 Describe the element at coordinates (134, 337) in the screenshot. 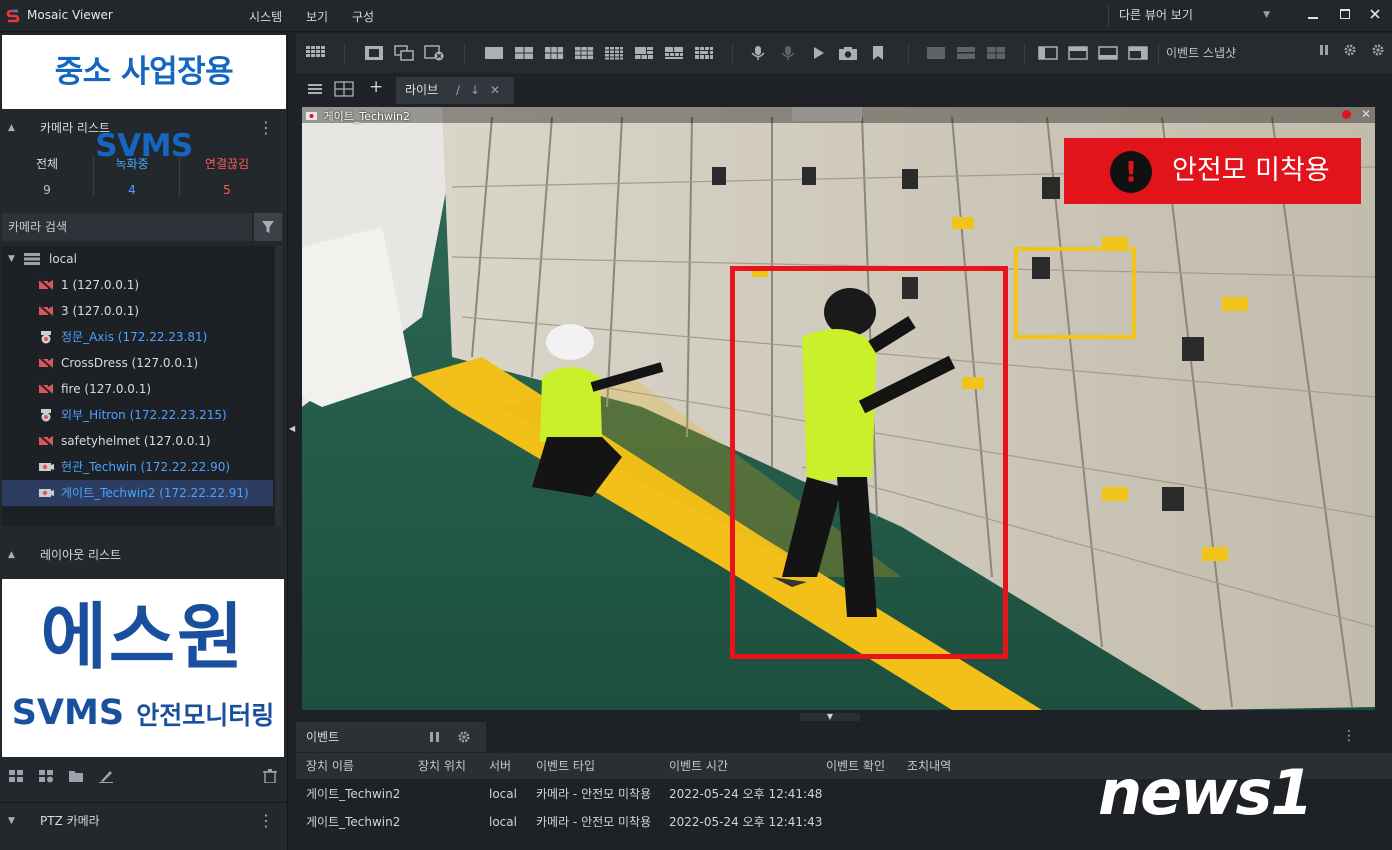

I see `list-item-label: 정문_Axis (172.22.23.81)` at that location.